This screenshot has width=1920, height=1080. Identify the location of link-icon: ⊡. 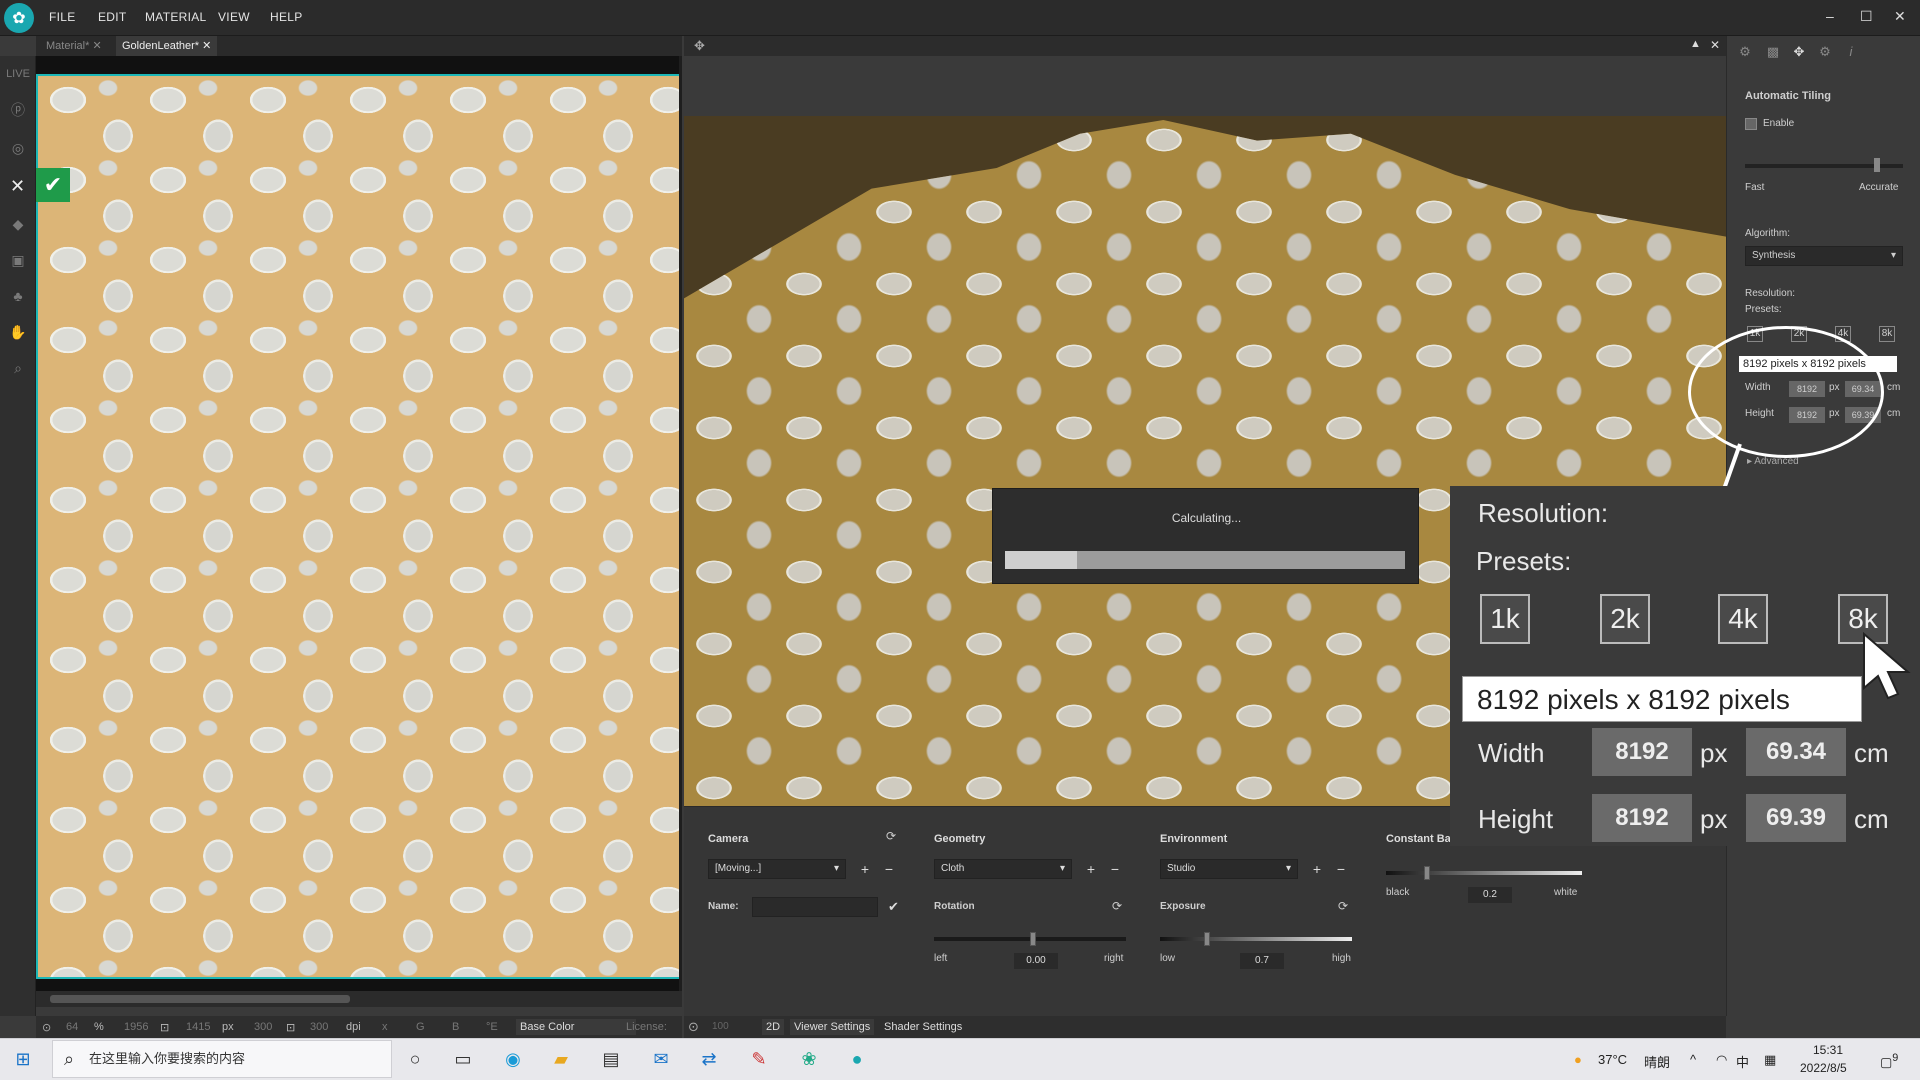
(164, 1027).